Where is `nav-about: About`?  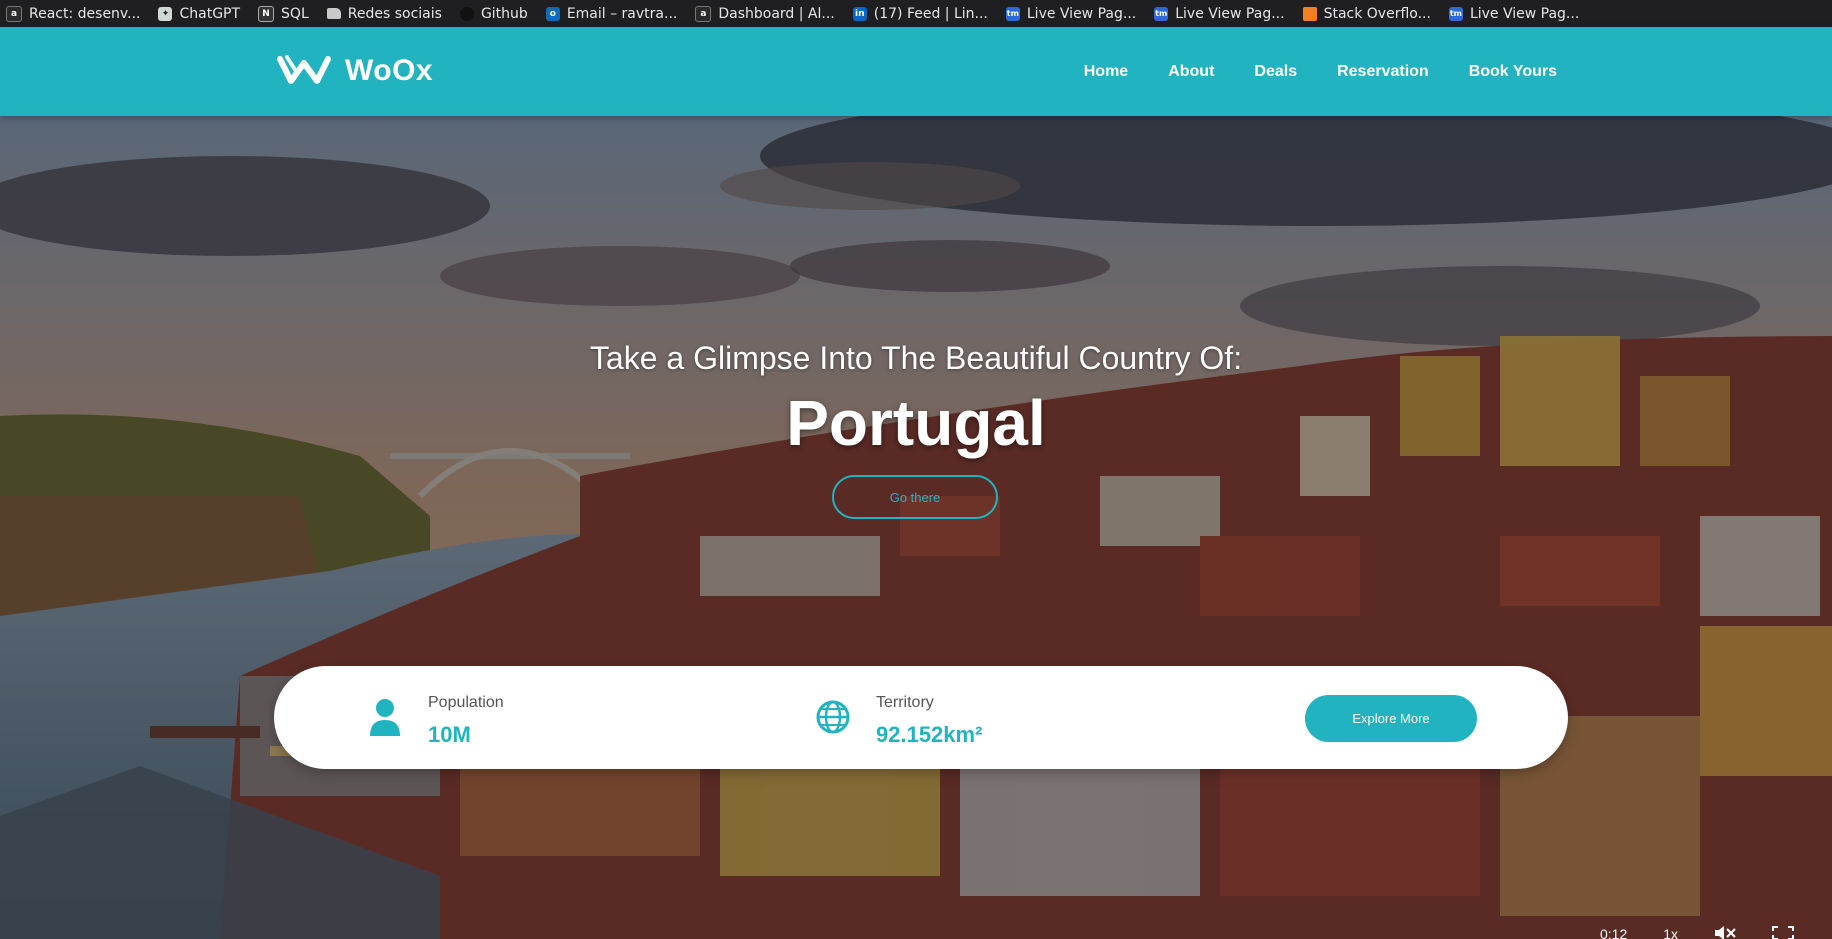 nav-about: About is located at coordinates (1191, 72).